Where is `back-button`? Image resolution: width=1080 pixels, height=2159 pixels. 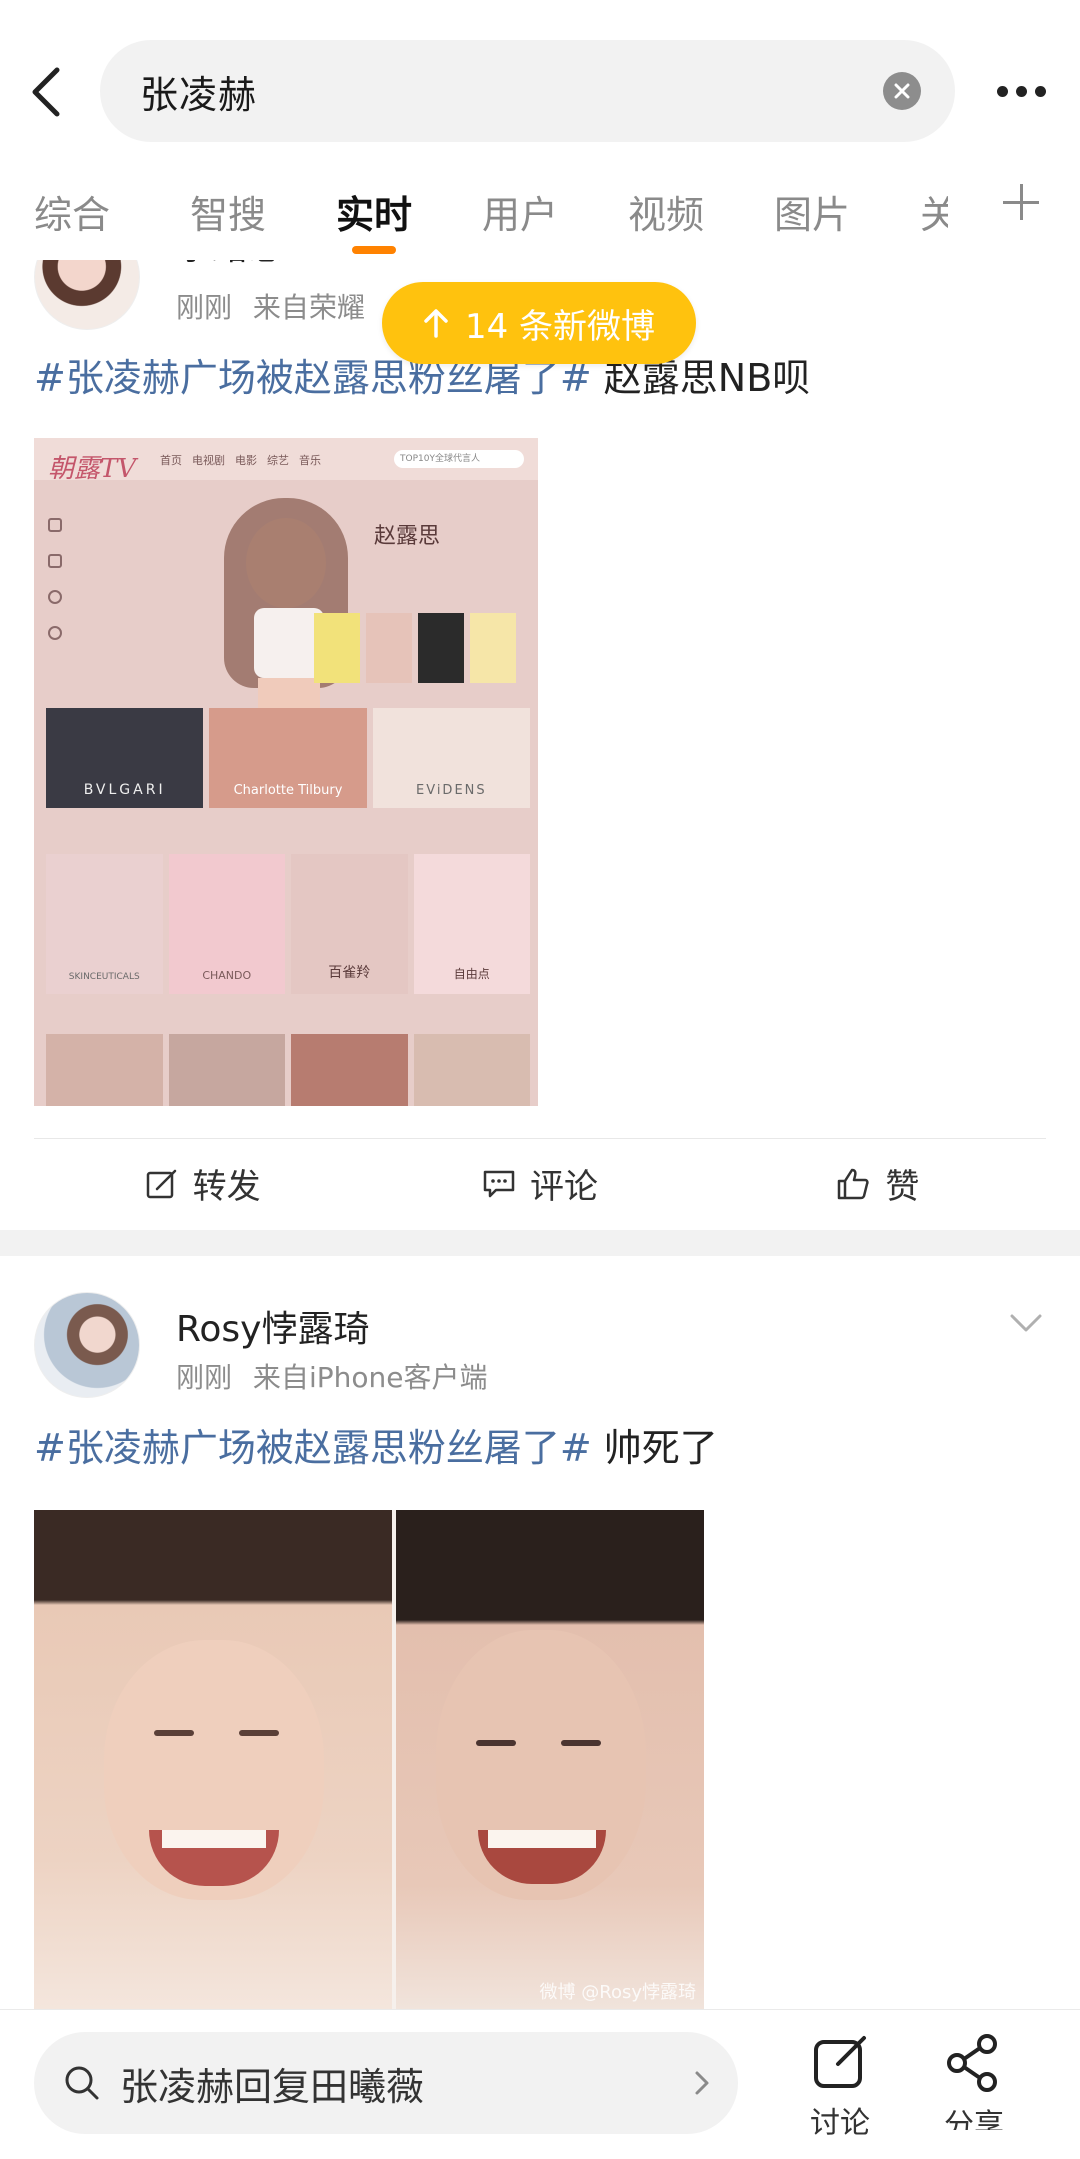 back-button is located at coordinates (46, 92).